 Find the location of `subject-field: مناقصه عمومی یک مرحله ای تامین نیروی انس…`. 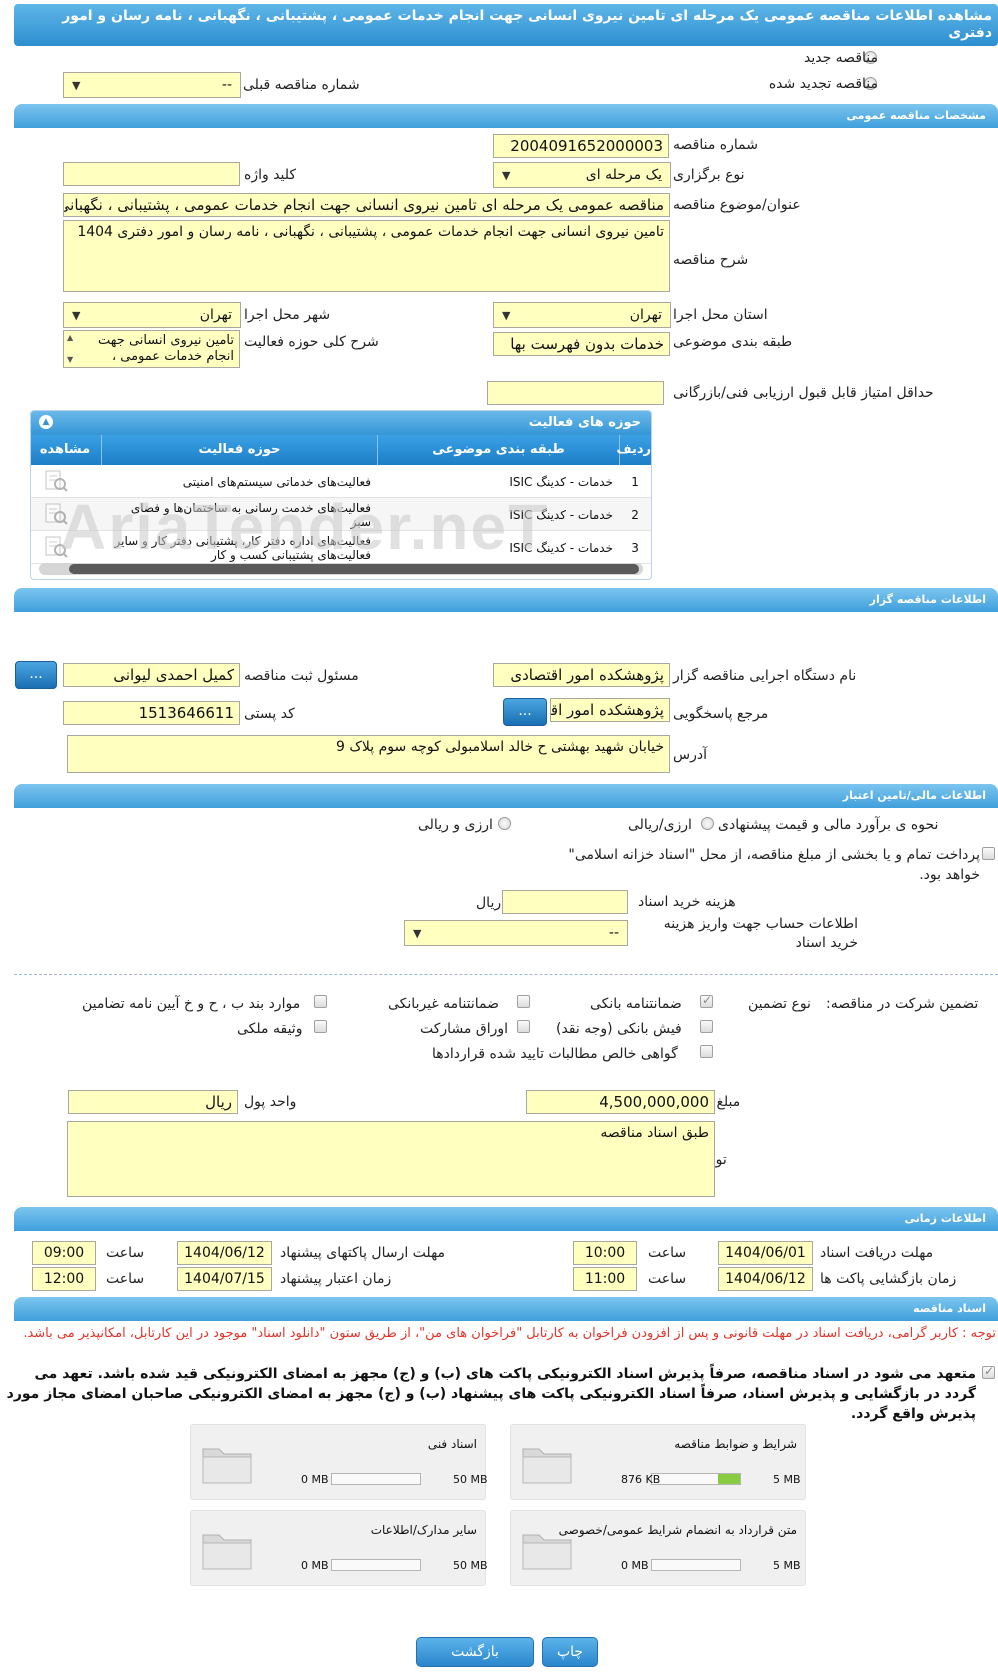

subject-field: مناقصه عمومی یک مرحله ای تامین نیروی انس… is located at coordinates (366, 205).